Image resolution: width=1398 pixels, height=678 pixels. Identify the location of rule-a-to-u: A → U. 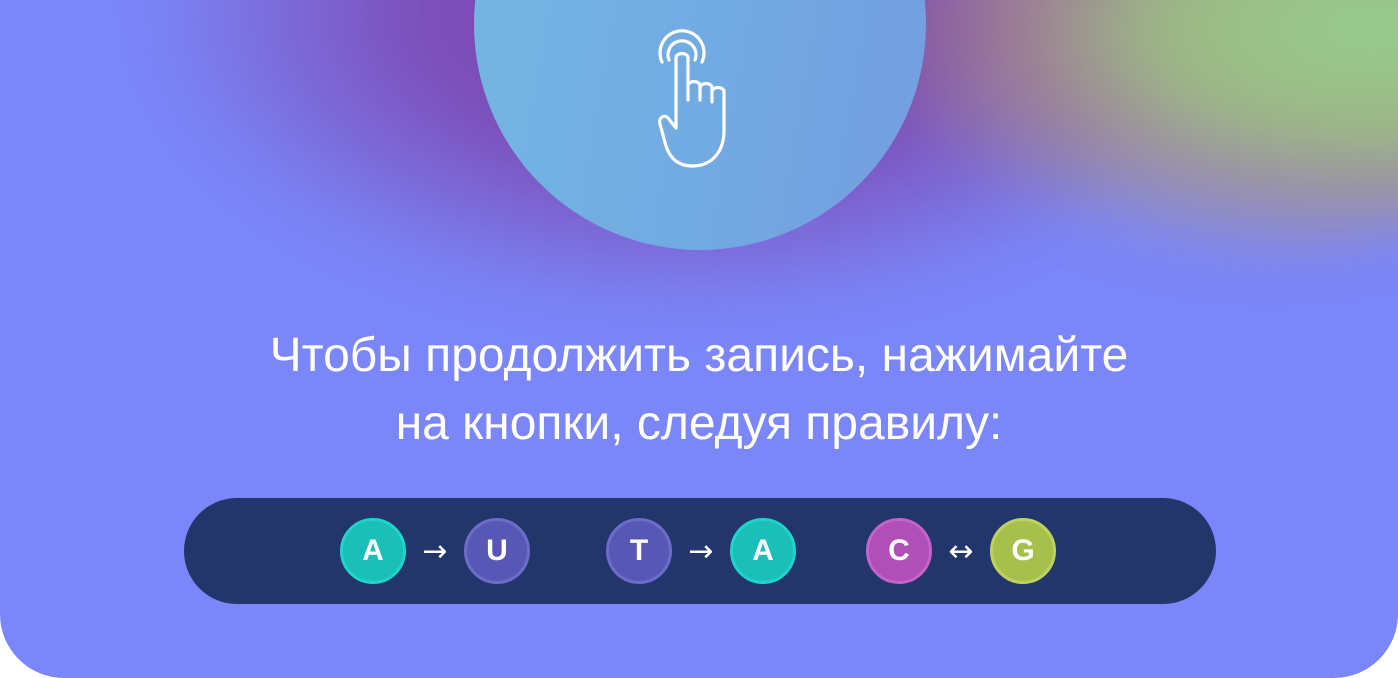
(435, 551).